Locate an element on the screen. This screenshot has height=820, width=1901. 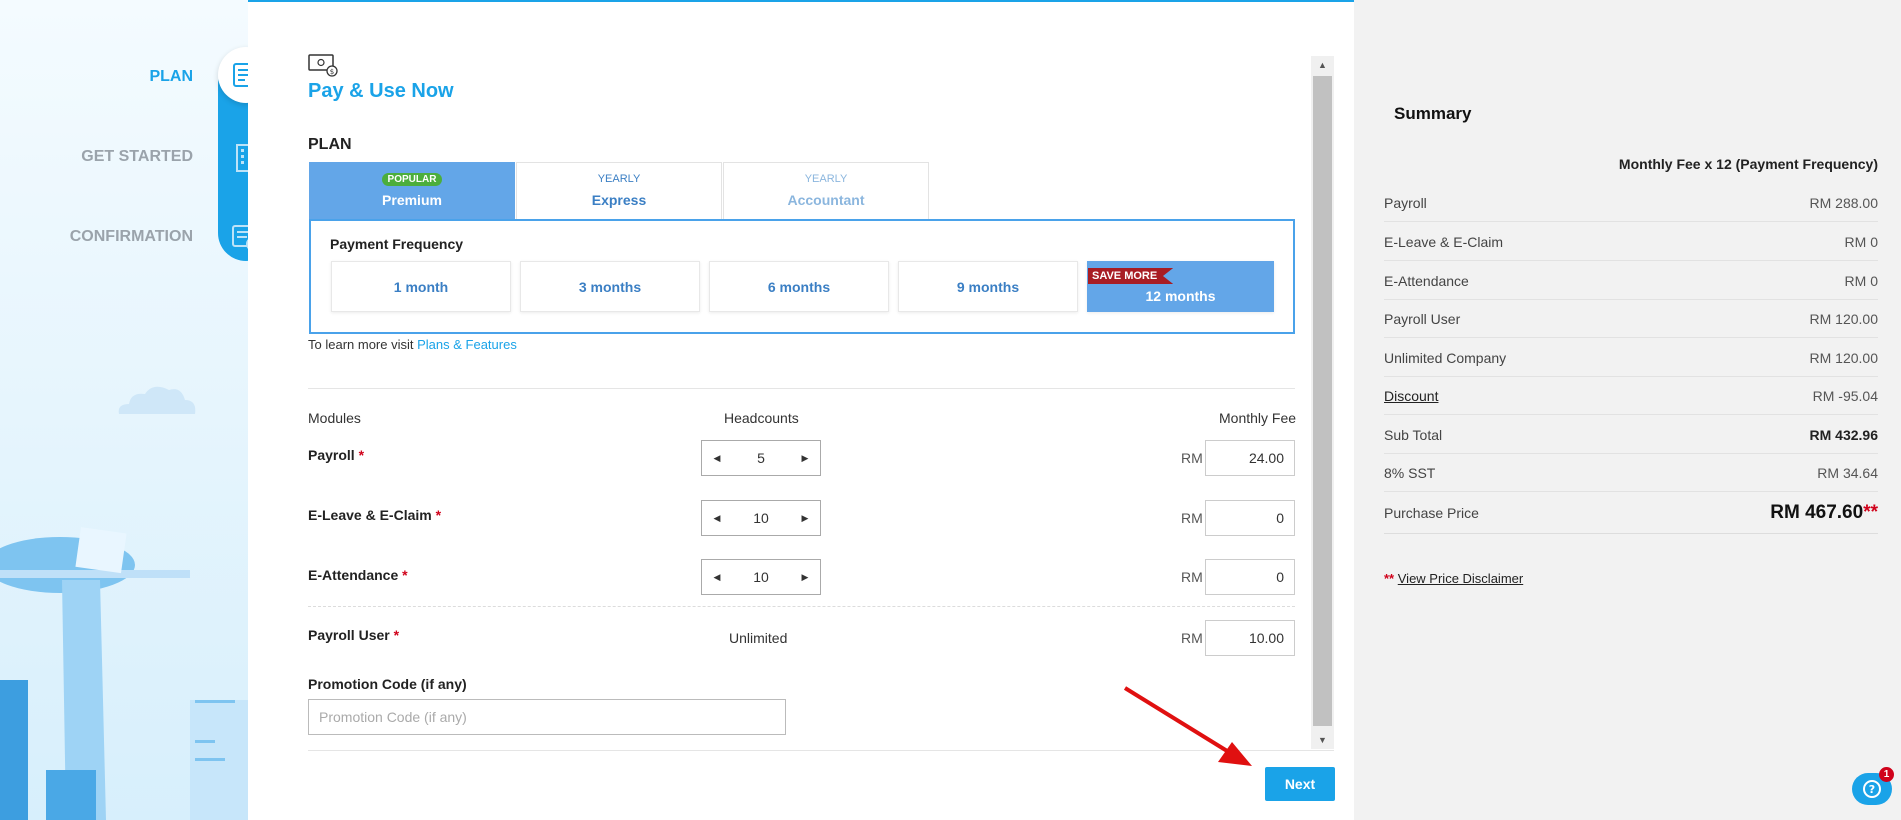
cloud-icon is located at coordinates (157, 400).